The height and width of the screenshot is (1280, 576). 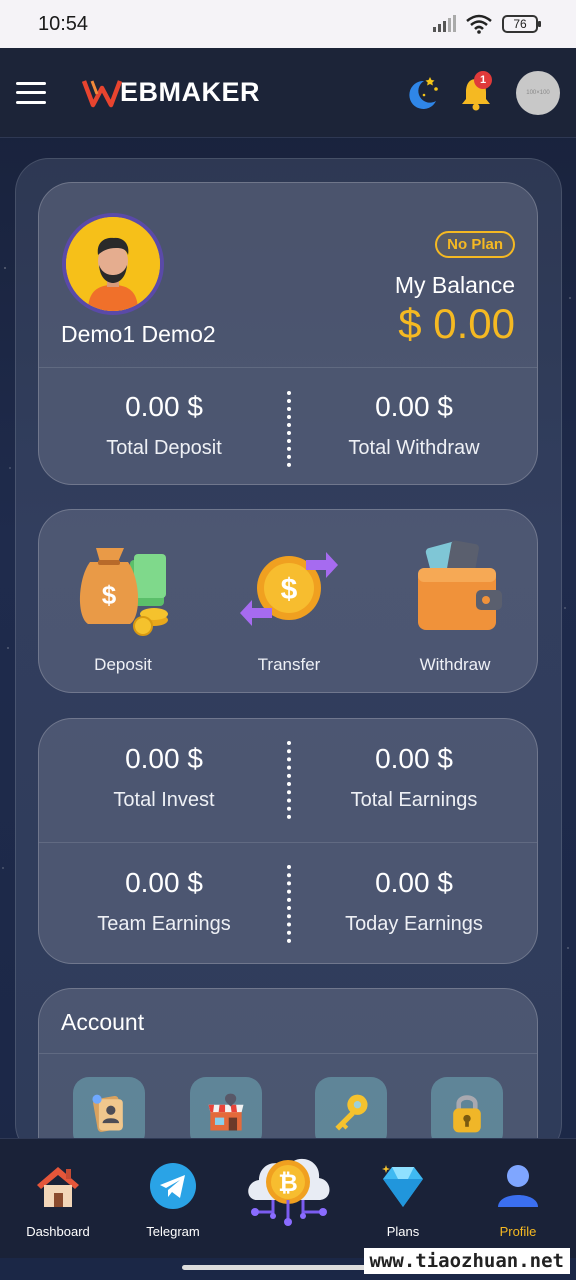 I want to click on total-withdraw-value: 0.00 $, so click(x=414, y=406).